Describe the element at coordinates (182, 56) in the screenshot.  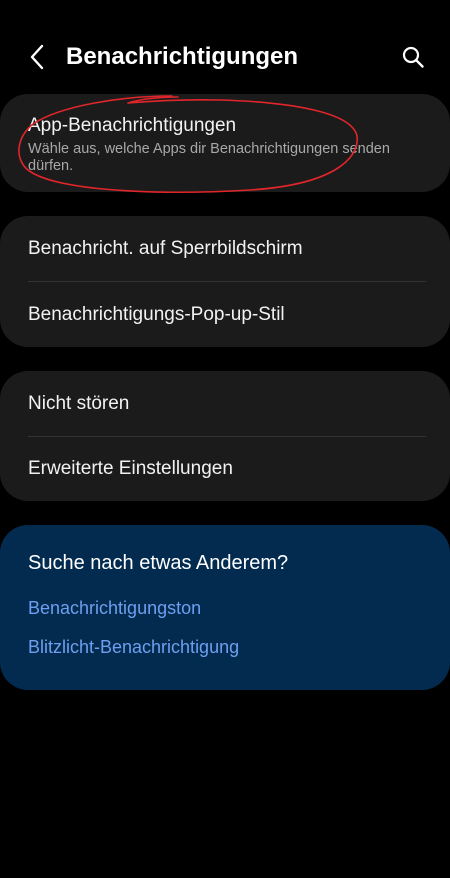
I see `page-title: Benachrichtigungen` at that location.